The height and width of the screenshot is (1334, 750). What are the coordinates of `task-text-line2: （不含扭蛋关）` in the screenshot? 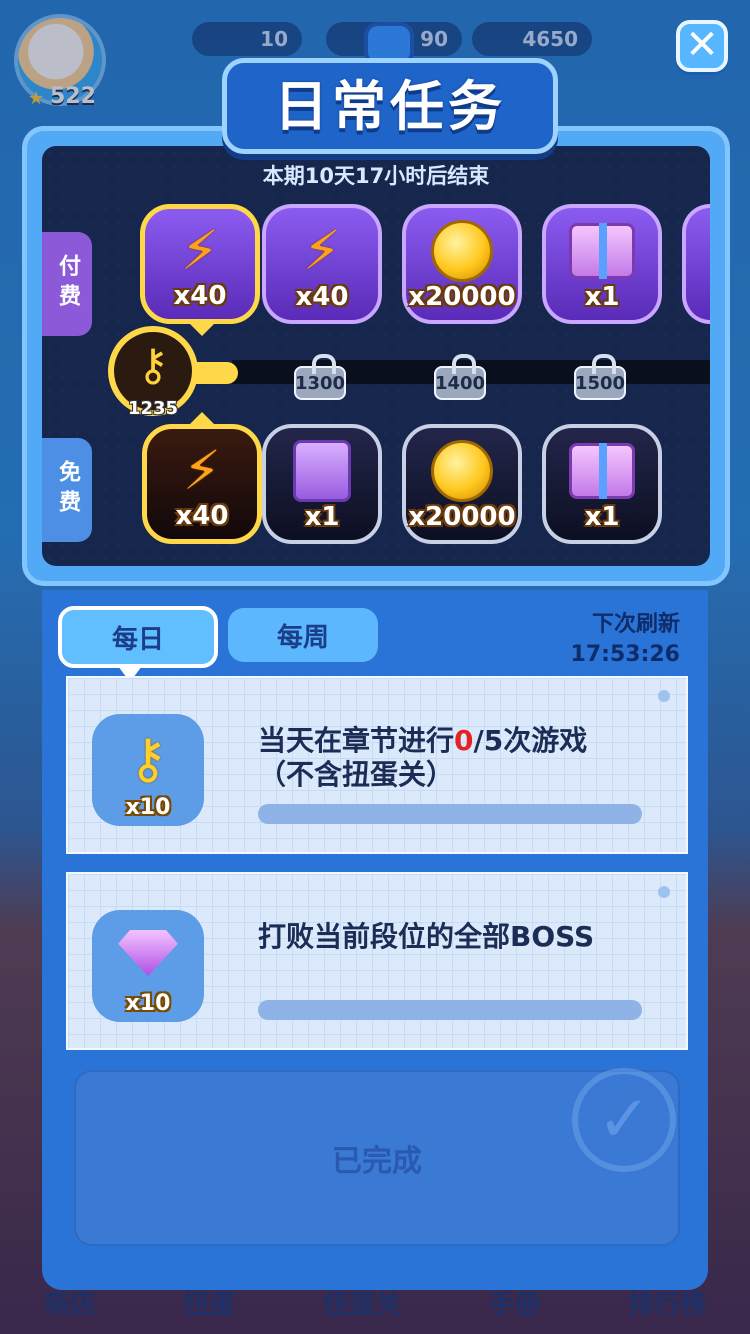 It's located at (356, 774).